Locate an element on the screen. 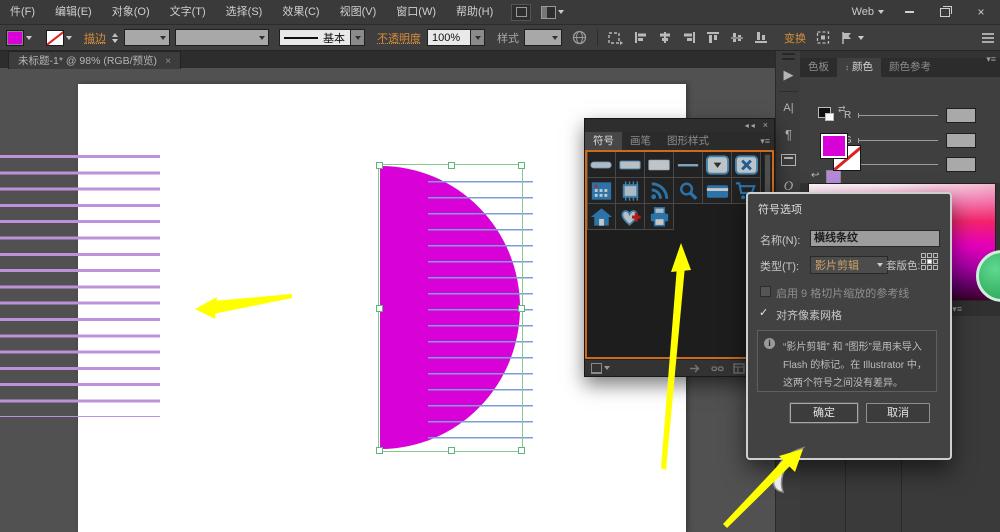  stroke-color-control is located at coordinates (59, 37).